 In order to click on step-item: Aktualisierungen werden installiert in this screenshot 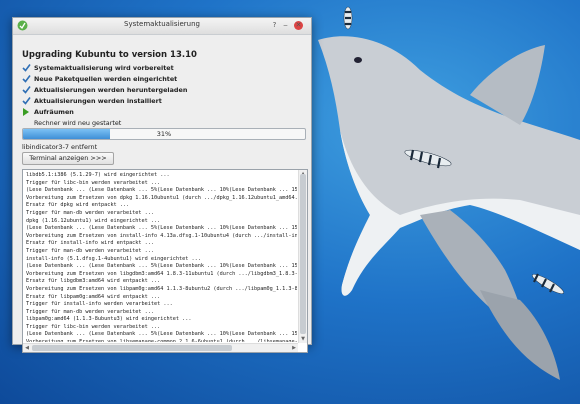, I will do `click(104, 100)`.